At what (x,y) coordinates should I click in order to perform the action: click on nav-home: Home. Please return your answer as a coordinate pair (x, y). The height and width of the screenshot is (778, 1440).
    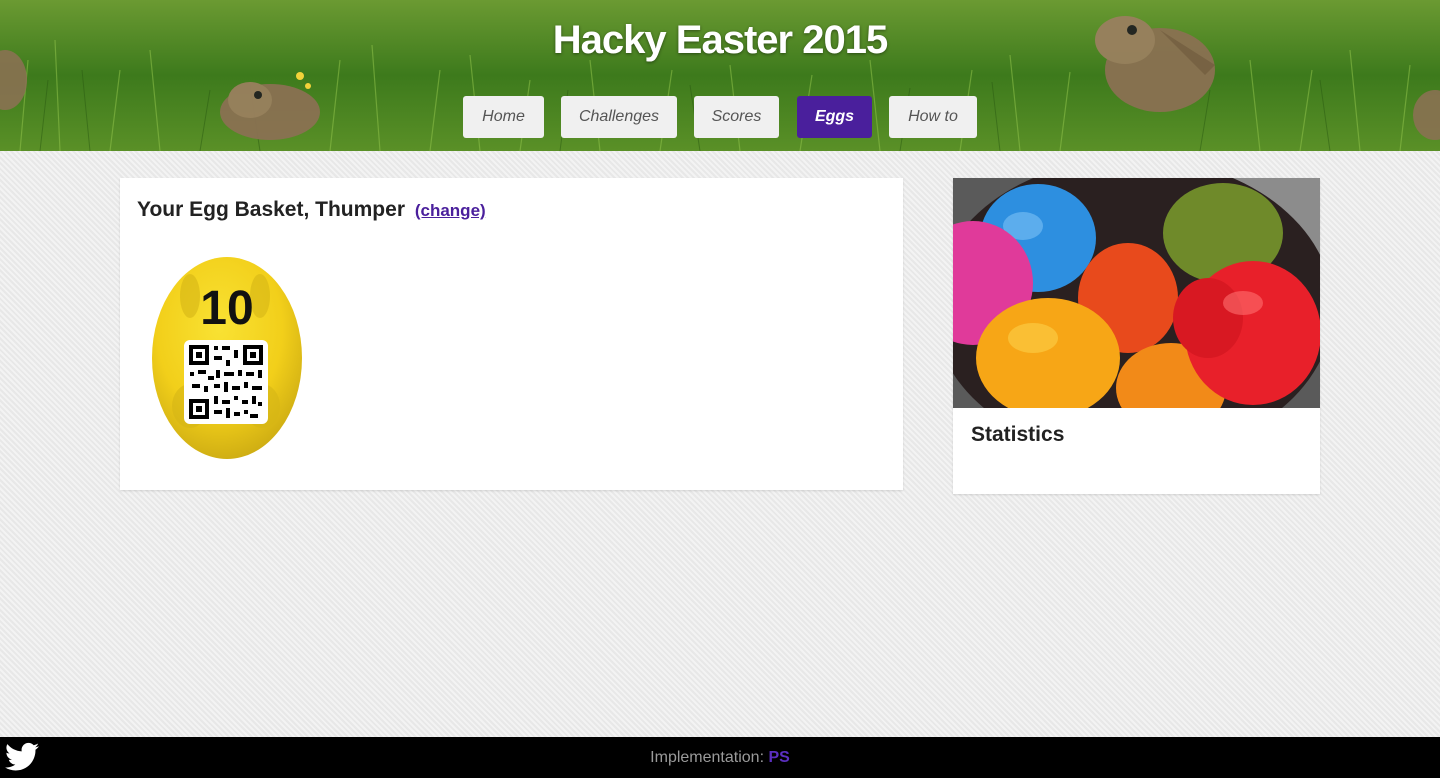
    Looking at the image, I should click on (503, 117).